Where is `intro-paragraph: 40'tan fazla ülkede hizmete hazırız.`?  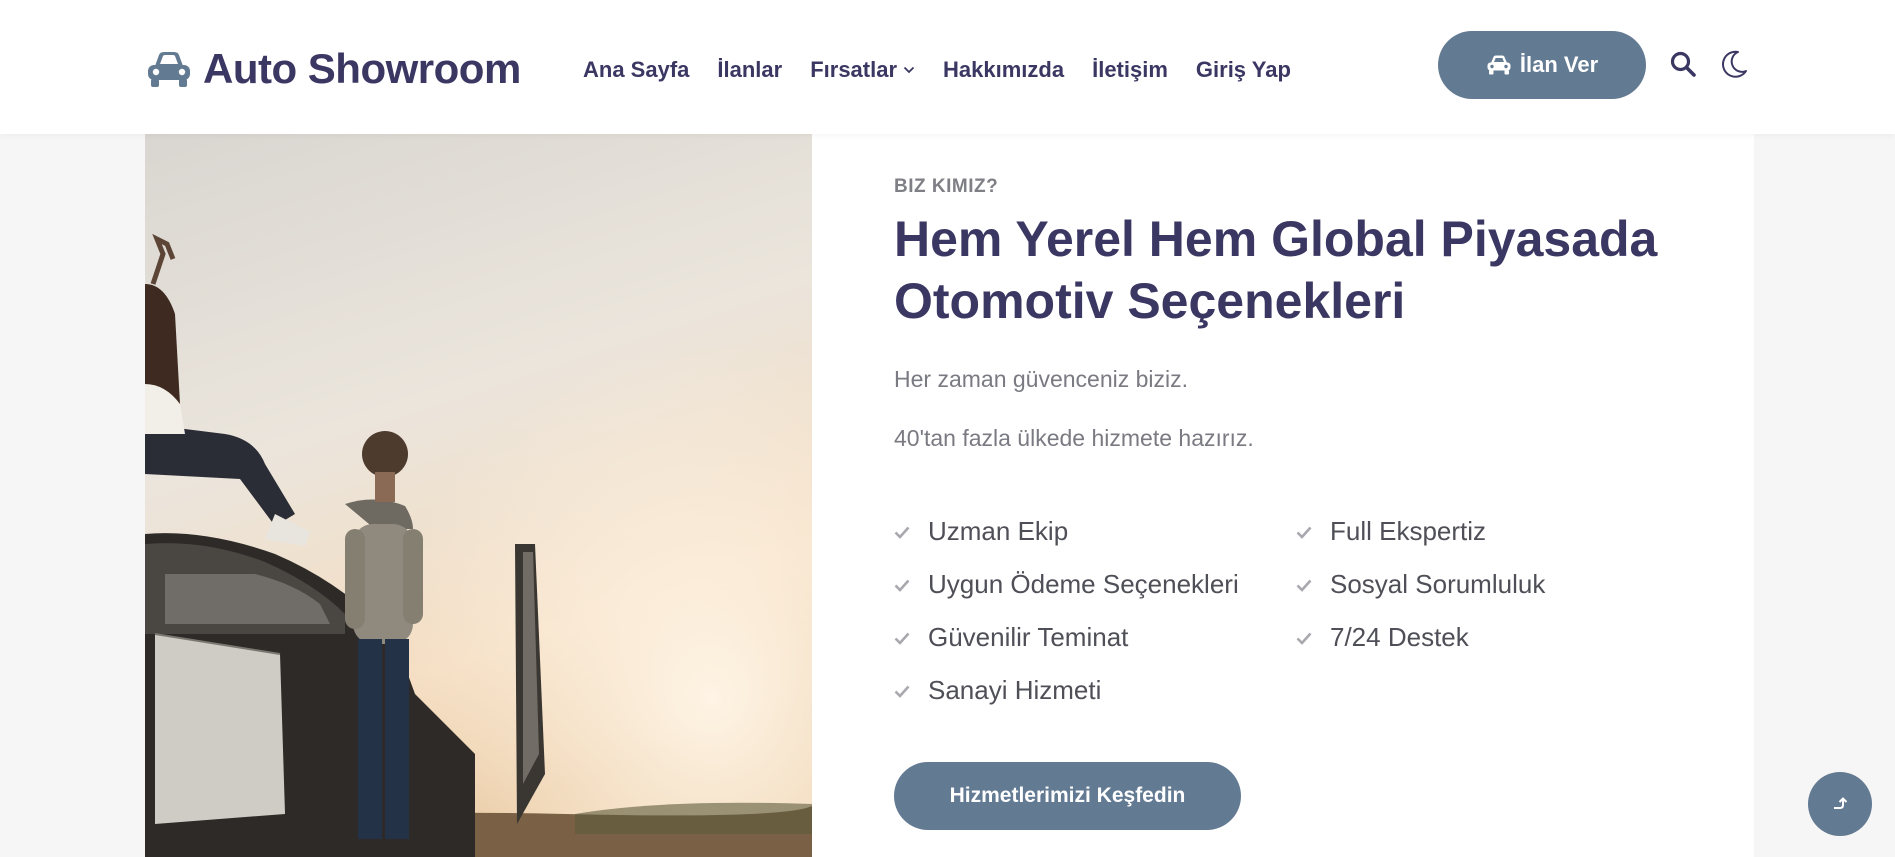
intro-paragraph: 40'tan fazla ülkede hizmete hazırız. is located at coordinates (1074, 438).